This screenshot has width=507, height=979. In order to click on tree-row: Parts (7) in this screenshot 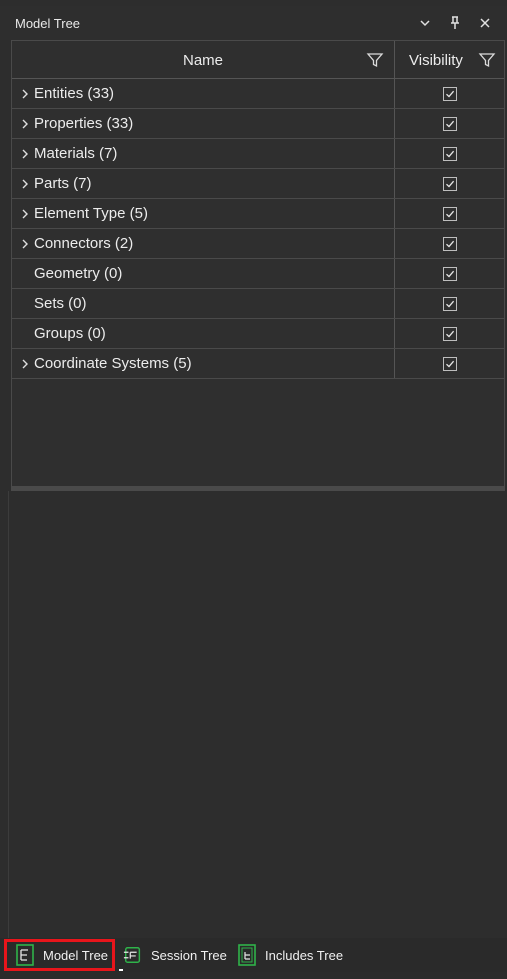, I will do `click(258, 184)`.